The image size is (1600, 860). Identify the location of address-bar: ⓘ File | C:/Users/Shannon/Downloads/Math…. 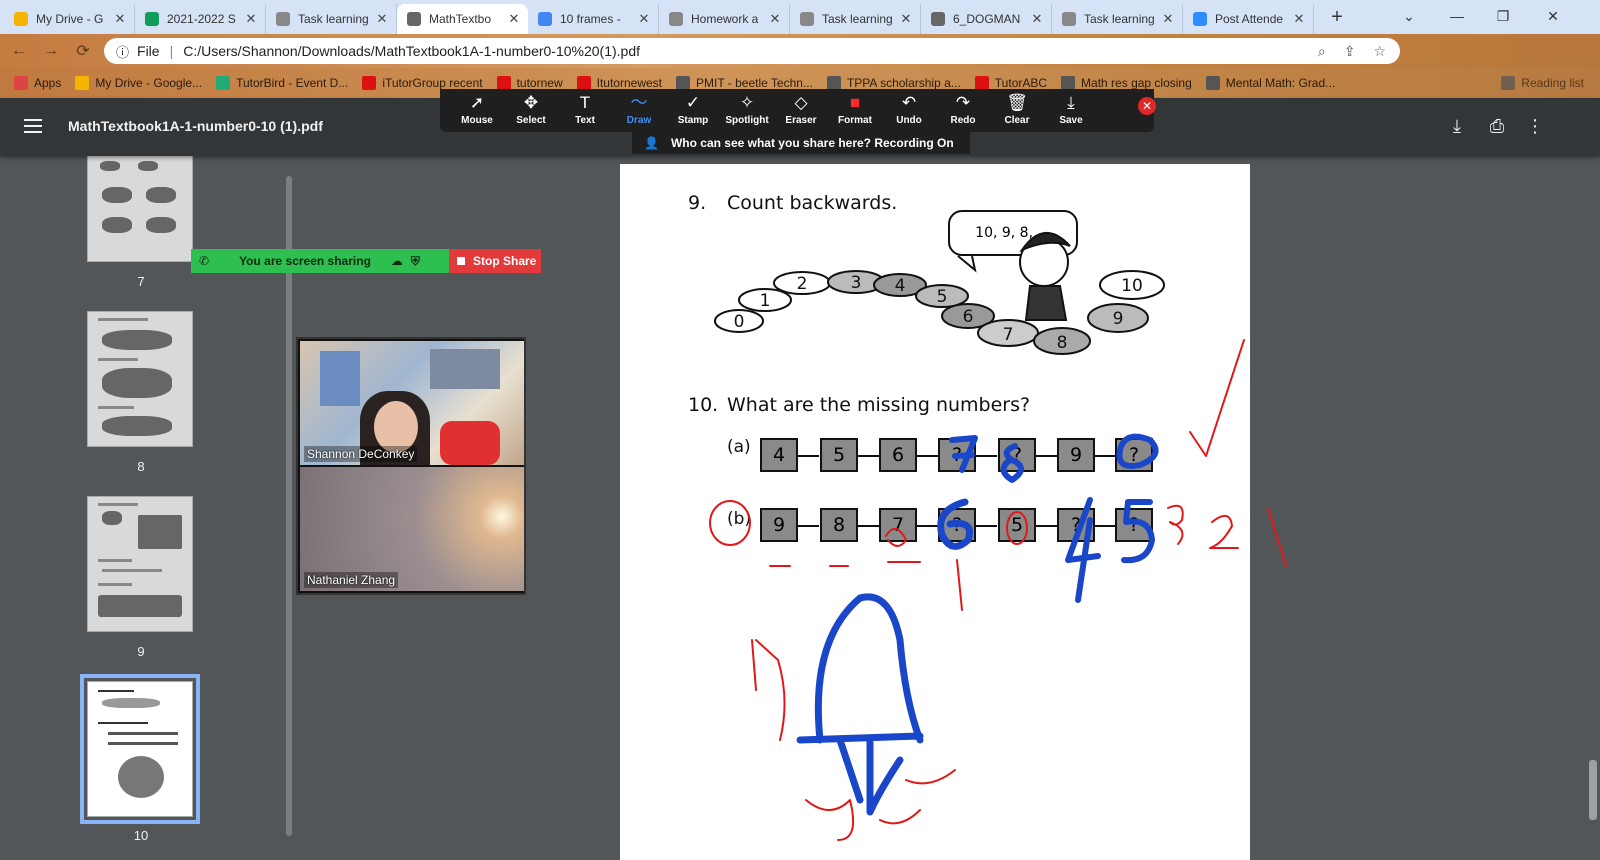
(752, 51).